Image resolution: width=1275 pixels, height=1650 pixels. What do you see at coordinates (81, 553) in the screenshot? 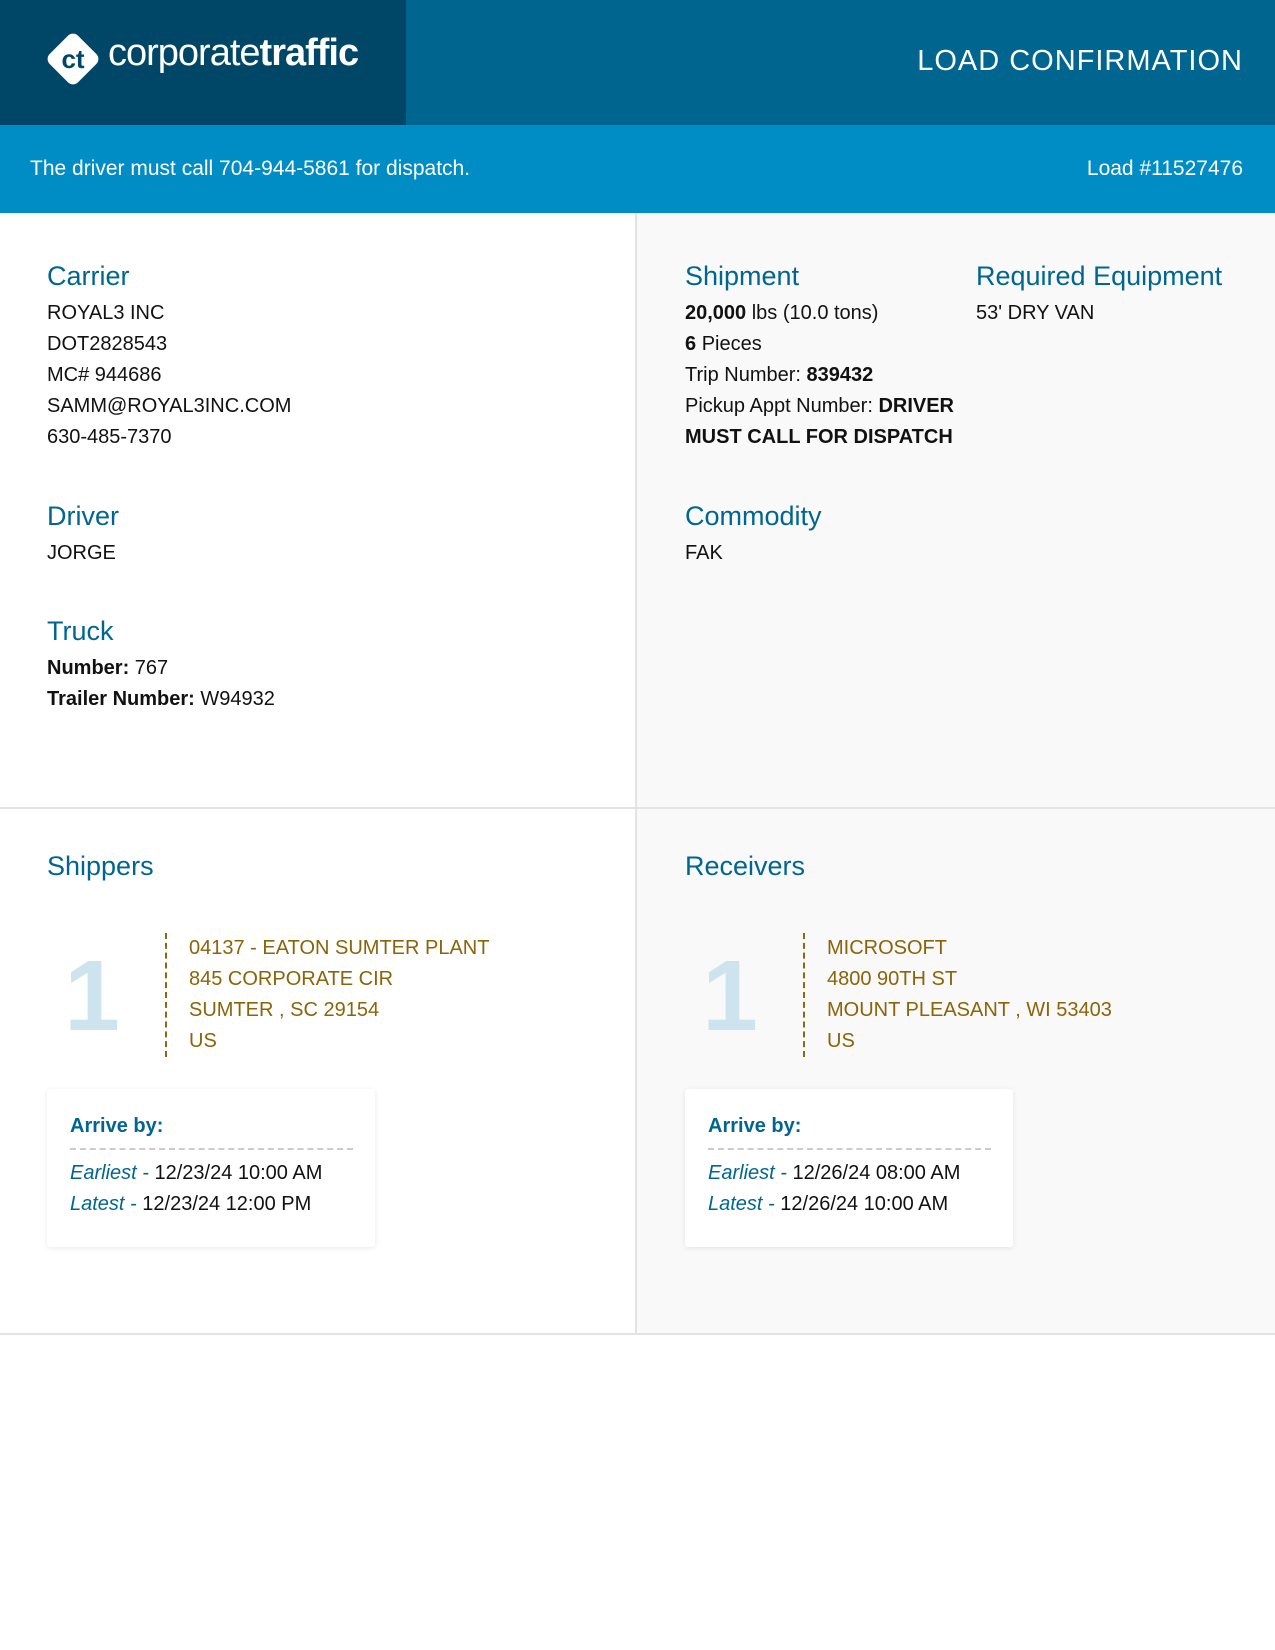
I see `driver-name: JORGE` at bounding box center [81, 553].